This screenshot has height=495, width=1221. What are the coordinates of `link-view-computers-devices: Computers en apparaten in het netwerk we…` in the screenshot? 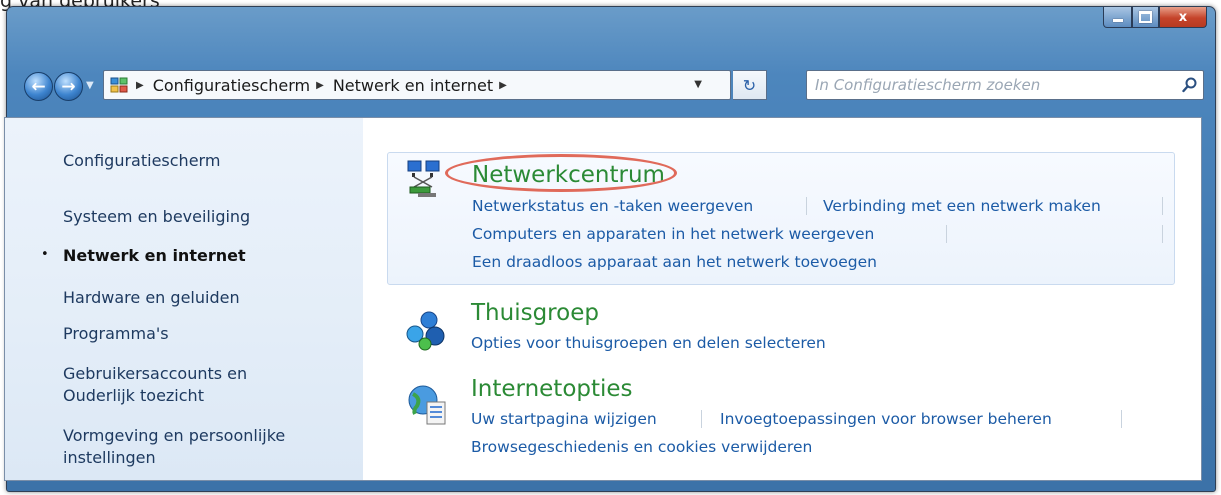 It's located at (673, 234).